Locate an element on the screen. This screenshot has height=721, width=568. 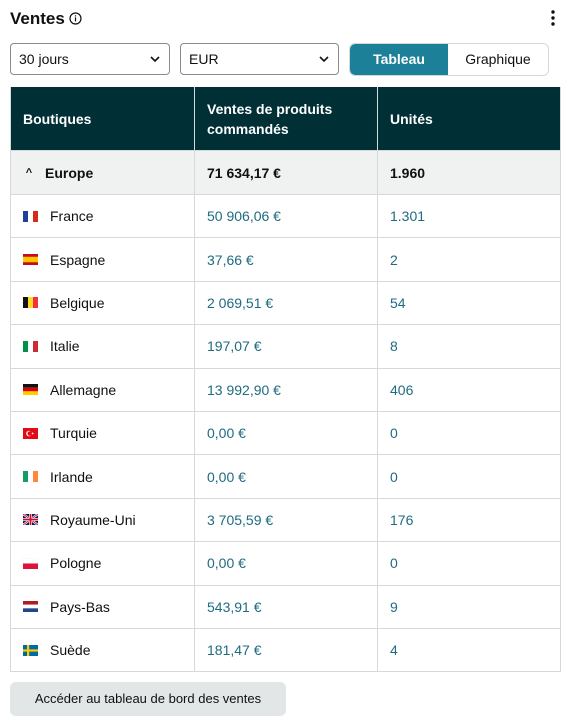
sales-value: 50 906,06 € is located at coordinates (285, 216).